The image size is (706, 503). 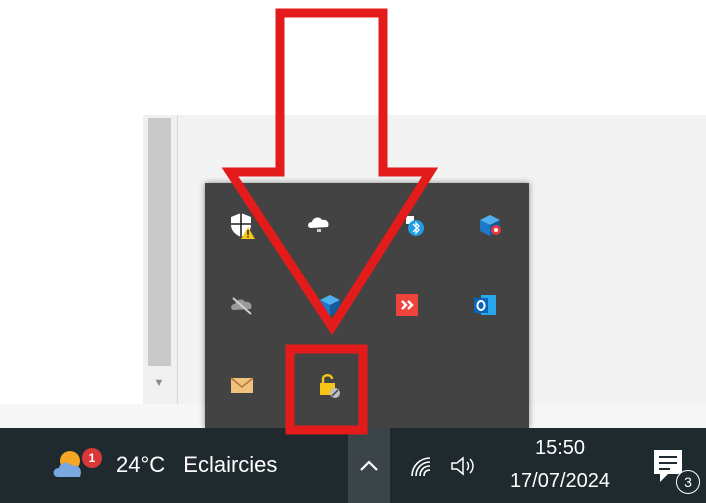 What do you see at coordinates (688, 482) in the screenshot?
I see `notification-count-badge: 3` at bounding box center [688, 482].